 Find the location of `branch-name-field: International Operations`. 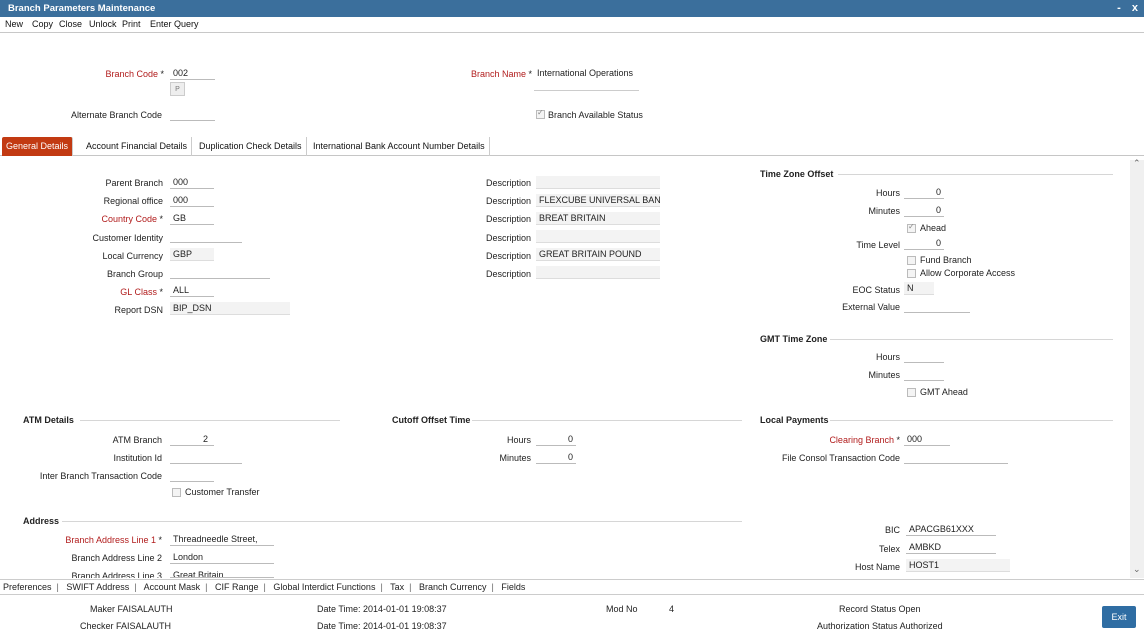

branch-name-field: International Operations is located at coordinates (586, 73).